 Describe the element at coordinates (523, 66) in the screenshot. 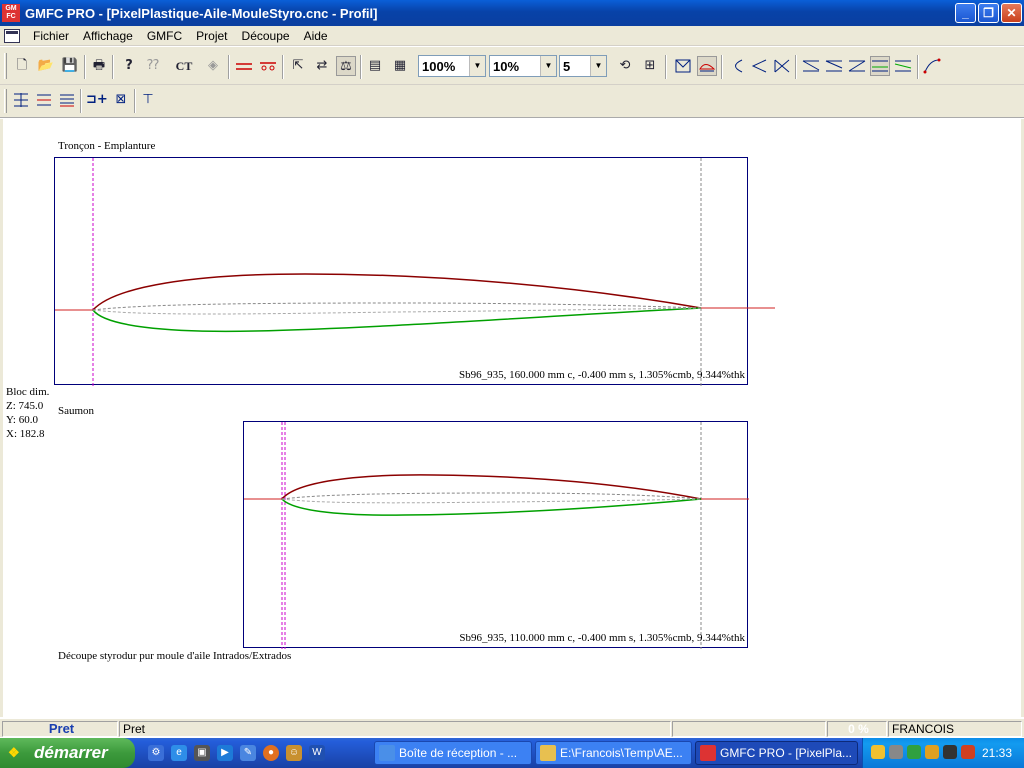

I see `step-select: 10% ▼` at that location.